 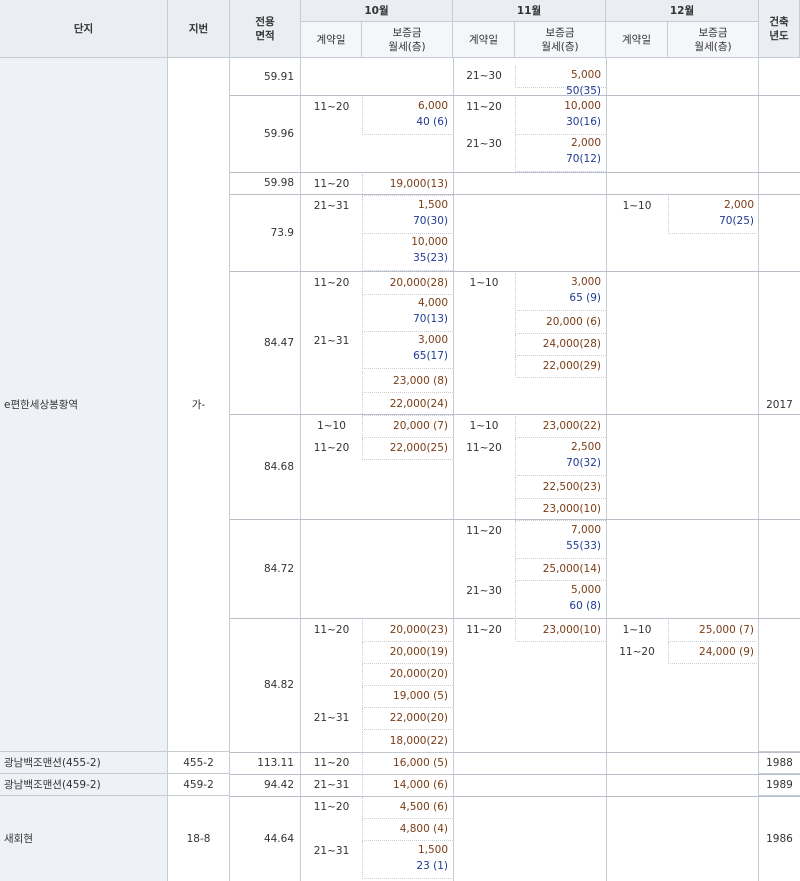 What do you see at coordinates (430, 221) in the screenshot?
I see `monthly-rent: 70(30)` at bounding box center [430, 221].